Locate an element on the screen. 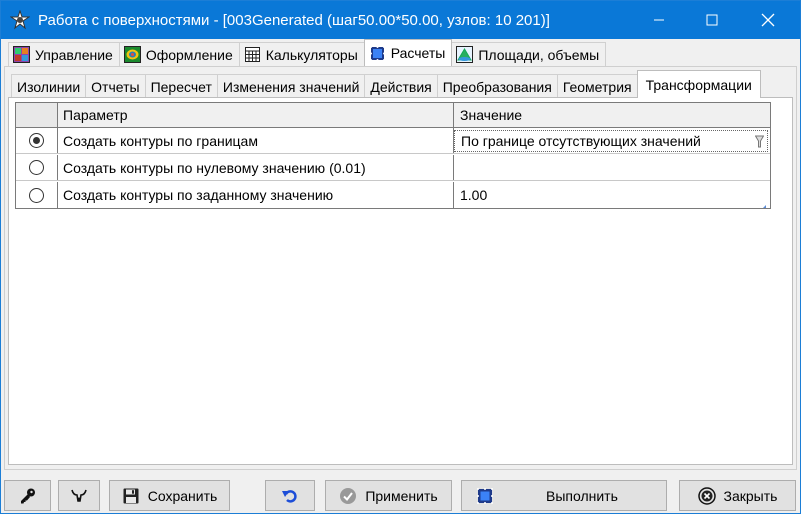 Image resolution: width=801 pixels, height=514 pixels. tab-isolines: Изолинии is located at coordinates (49, 86).